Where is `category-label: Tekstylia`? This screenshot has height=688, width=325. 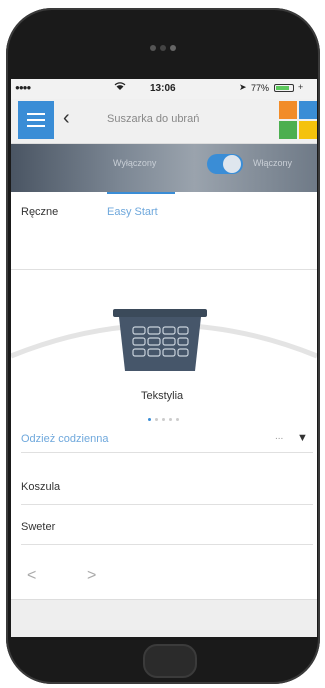 category-label: Tekstylia is located at coordinates (162, 396).